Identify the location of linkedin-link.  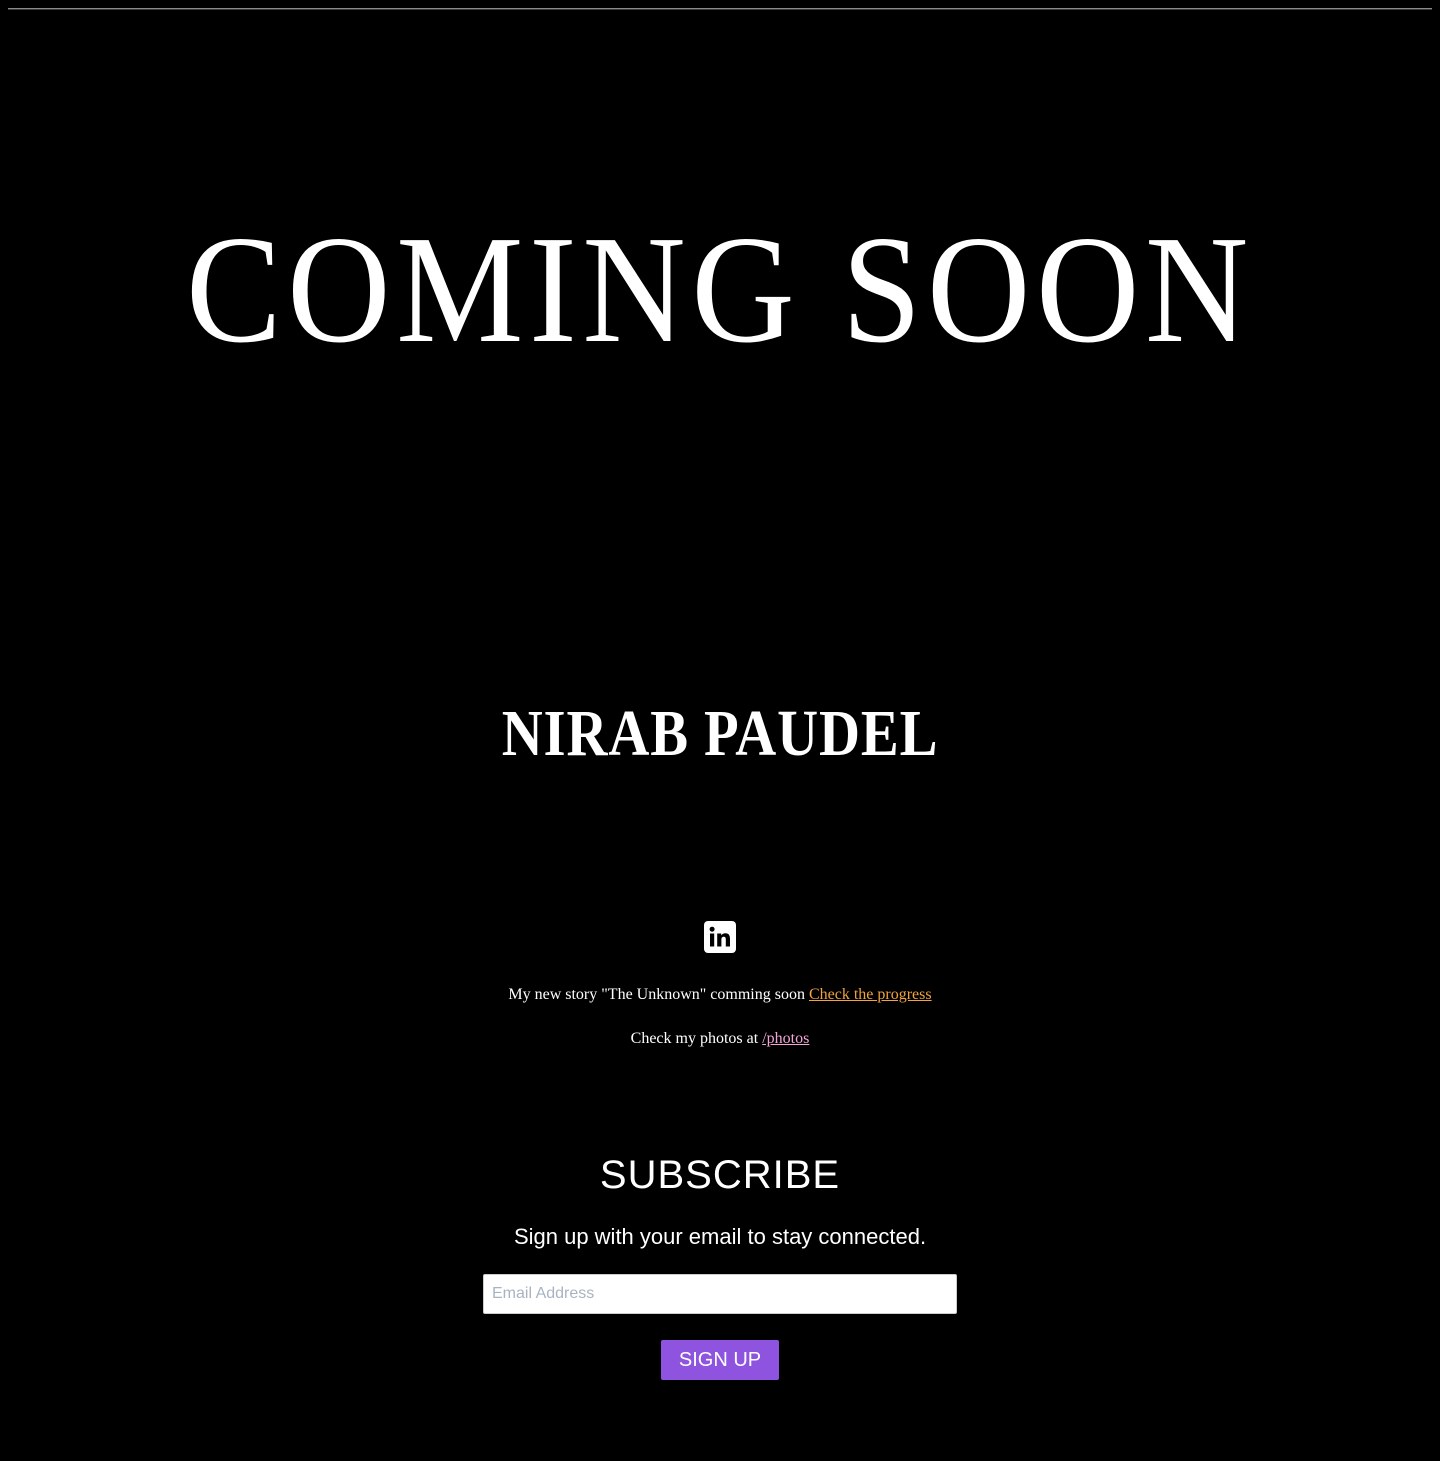
(720, 937).